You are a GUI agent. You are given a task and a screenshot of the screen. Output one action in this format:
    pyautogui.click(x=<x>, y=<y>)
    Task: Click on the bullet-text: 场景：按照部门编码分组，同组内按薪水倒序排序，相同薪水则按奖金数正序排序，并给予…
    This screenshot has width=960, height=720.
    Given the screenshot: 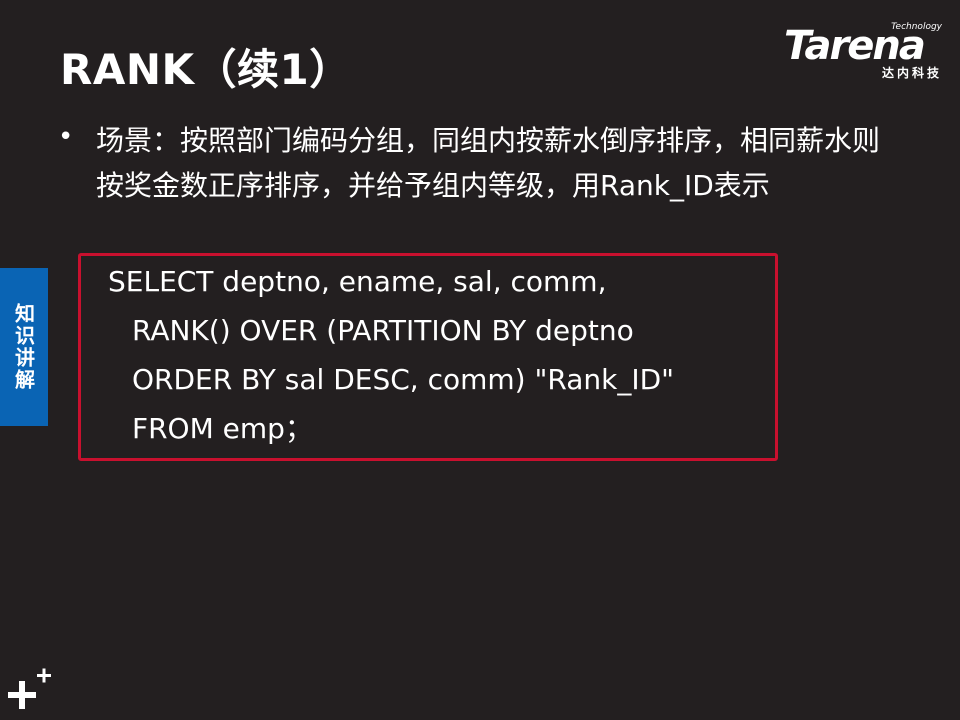 What is the action you would take?
    pyautogui.click(x=488, y=163)
    